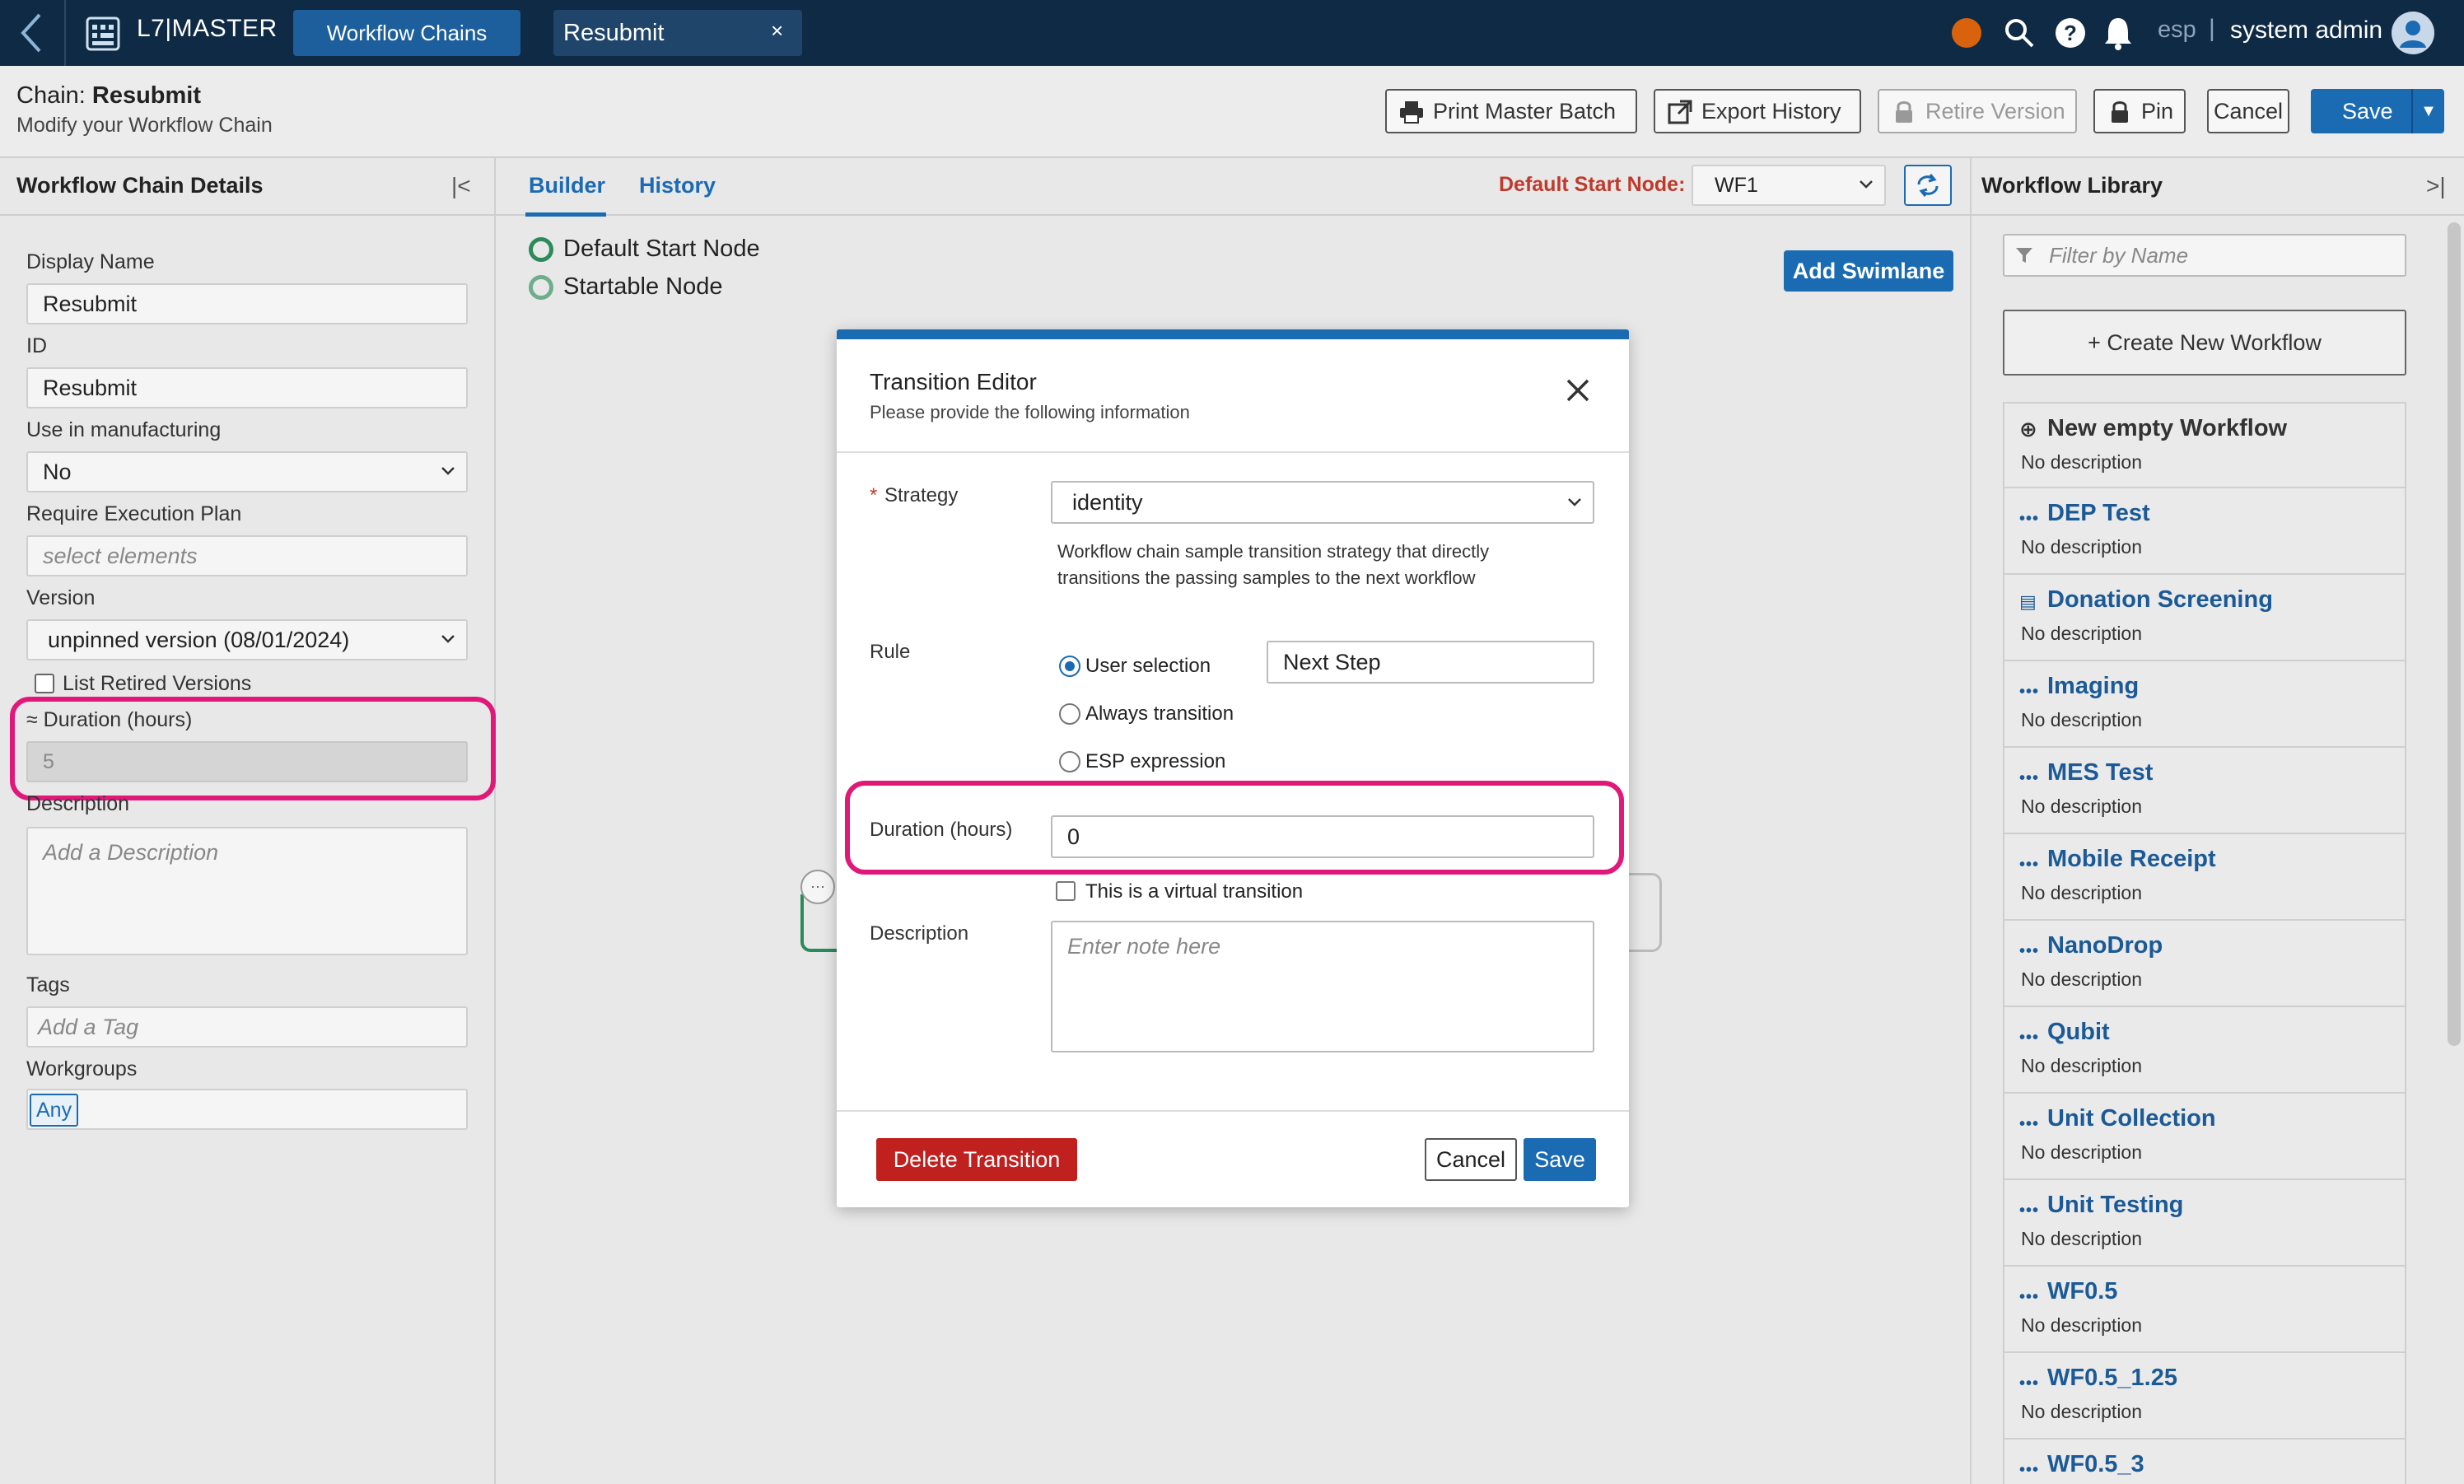 The width and height of the screenshot is (2464, 1484). Describe the element at coordinates (2095, 1464) in the screenshot. I see `workflow-name: WF0.5_3` at that location.